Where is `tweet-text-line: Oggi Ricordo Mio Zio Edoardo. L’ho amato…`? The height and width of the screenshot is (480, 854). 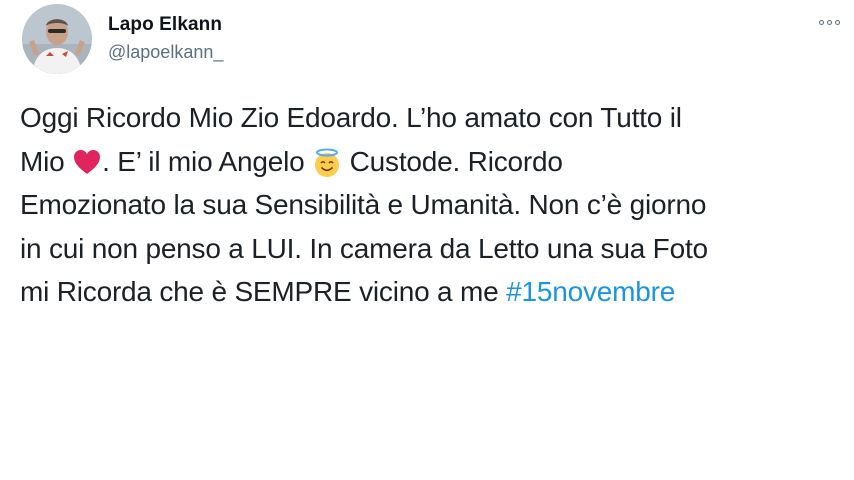 tweet-text-line: Oggi Ricordo Mio Zio Edoardo. L’ho amato… is located at coordinates (351, 117).